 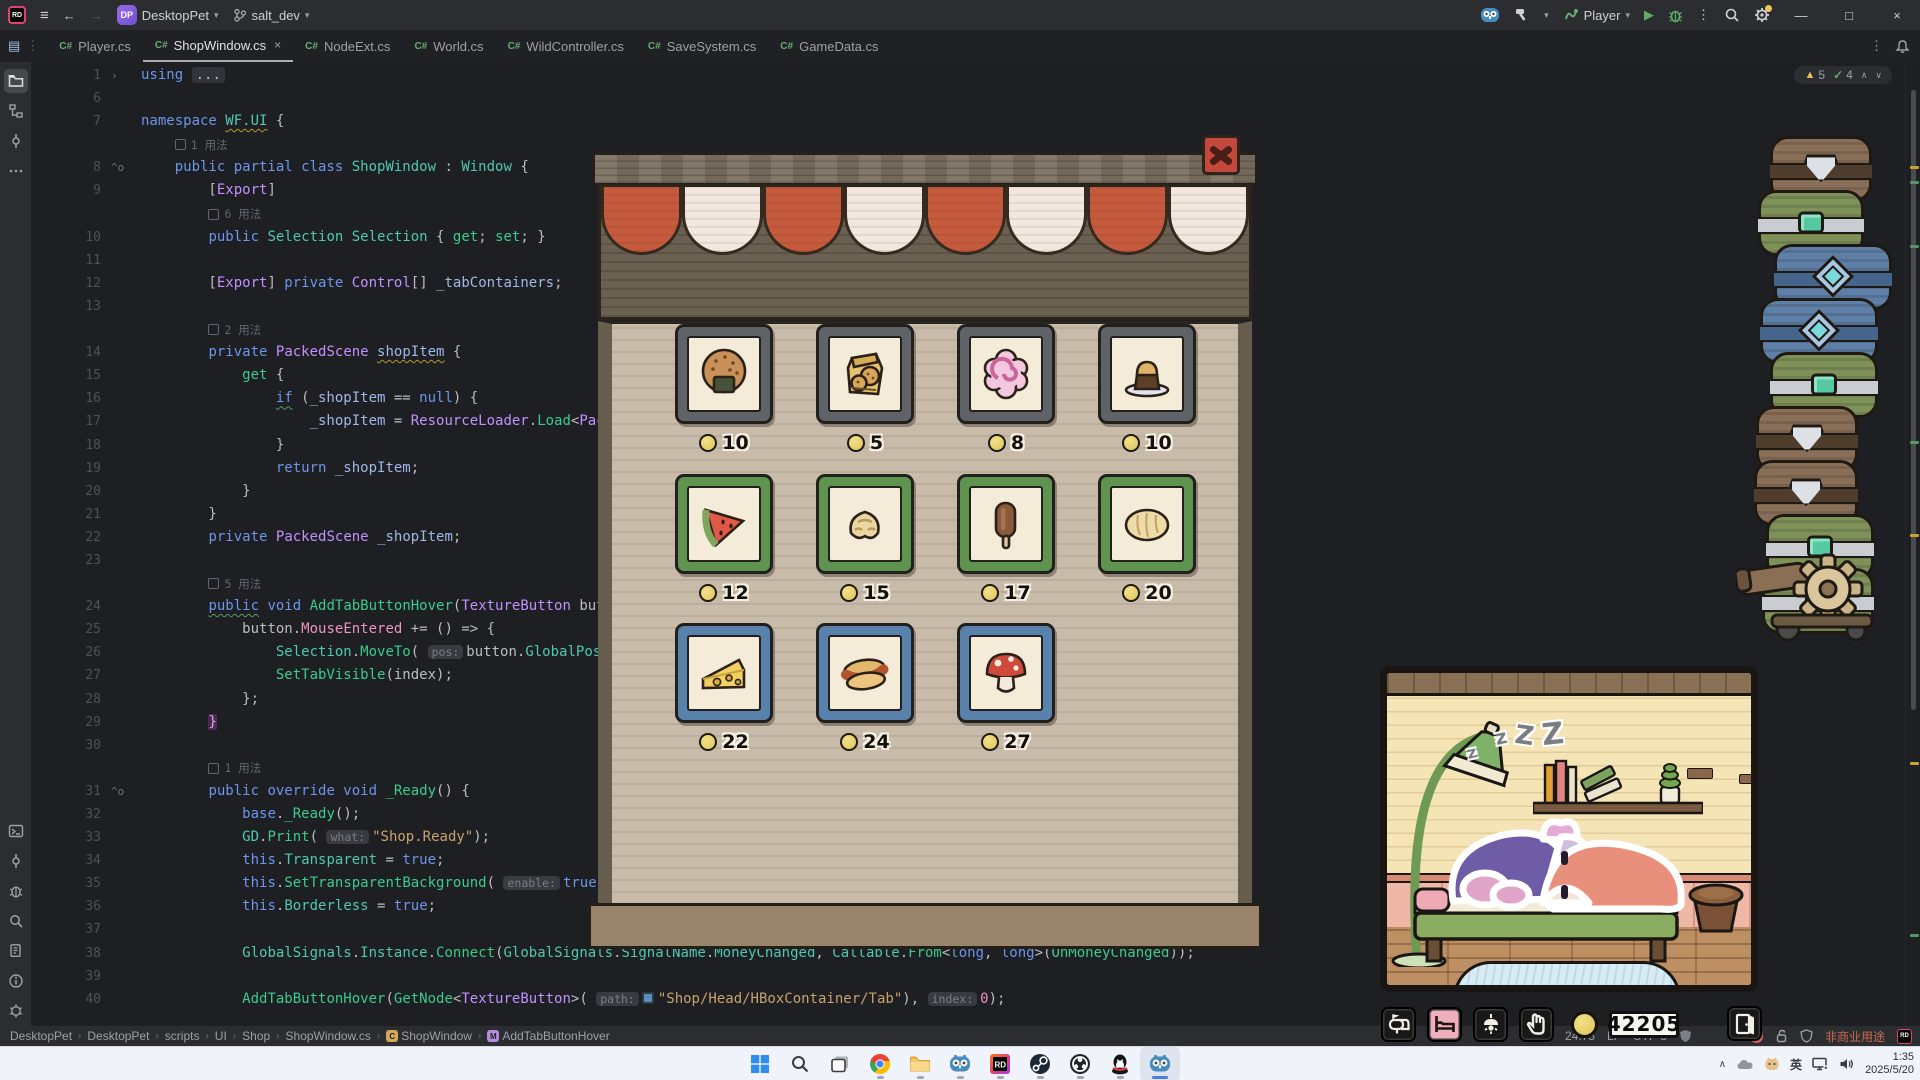 What do you see at coordinates (724, 374) in the screenshot?
I see `shop-item-rice-cracker` at bounding box center [724, 374].